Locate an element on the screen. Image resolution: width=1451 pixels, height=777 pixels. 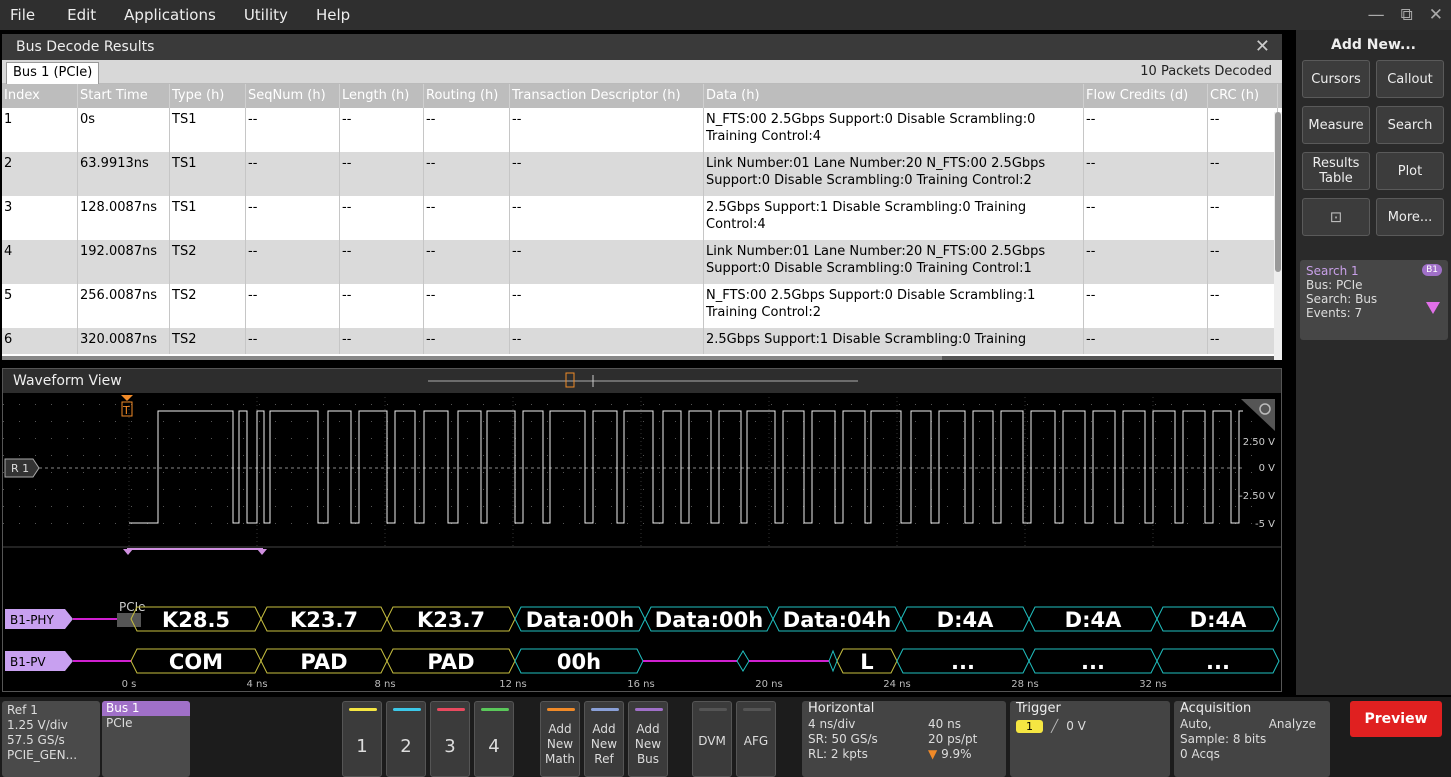
menu-file: File is located at coordinates (26, 15).